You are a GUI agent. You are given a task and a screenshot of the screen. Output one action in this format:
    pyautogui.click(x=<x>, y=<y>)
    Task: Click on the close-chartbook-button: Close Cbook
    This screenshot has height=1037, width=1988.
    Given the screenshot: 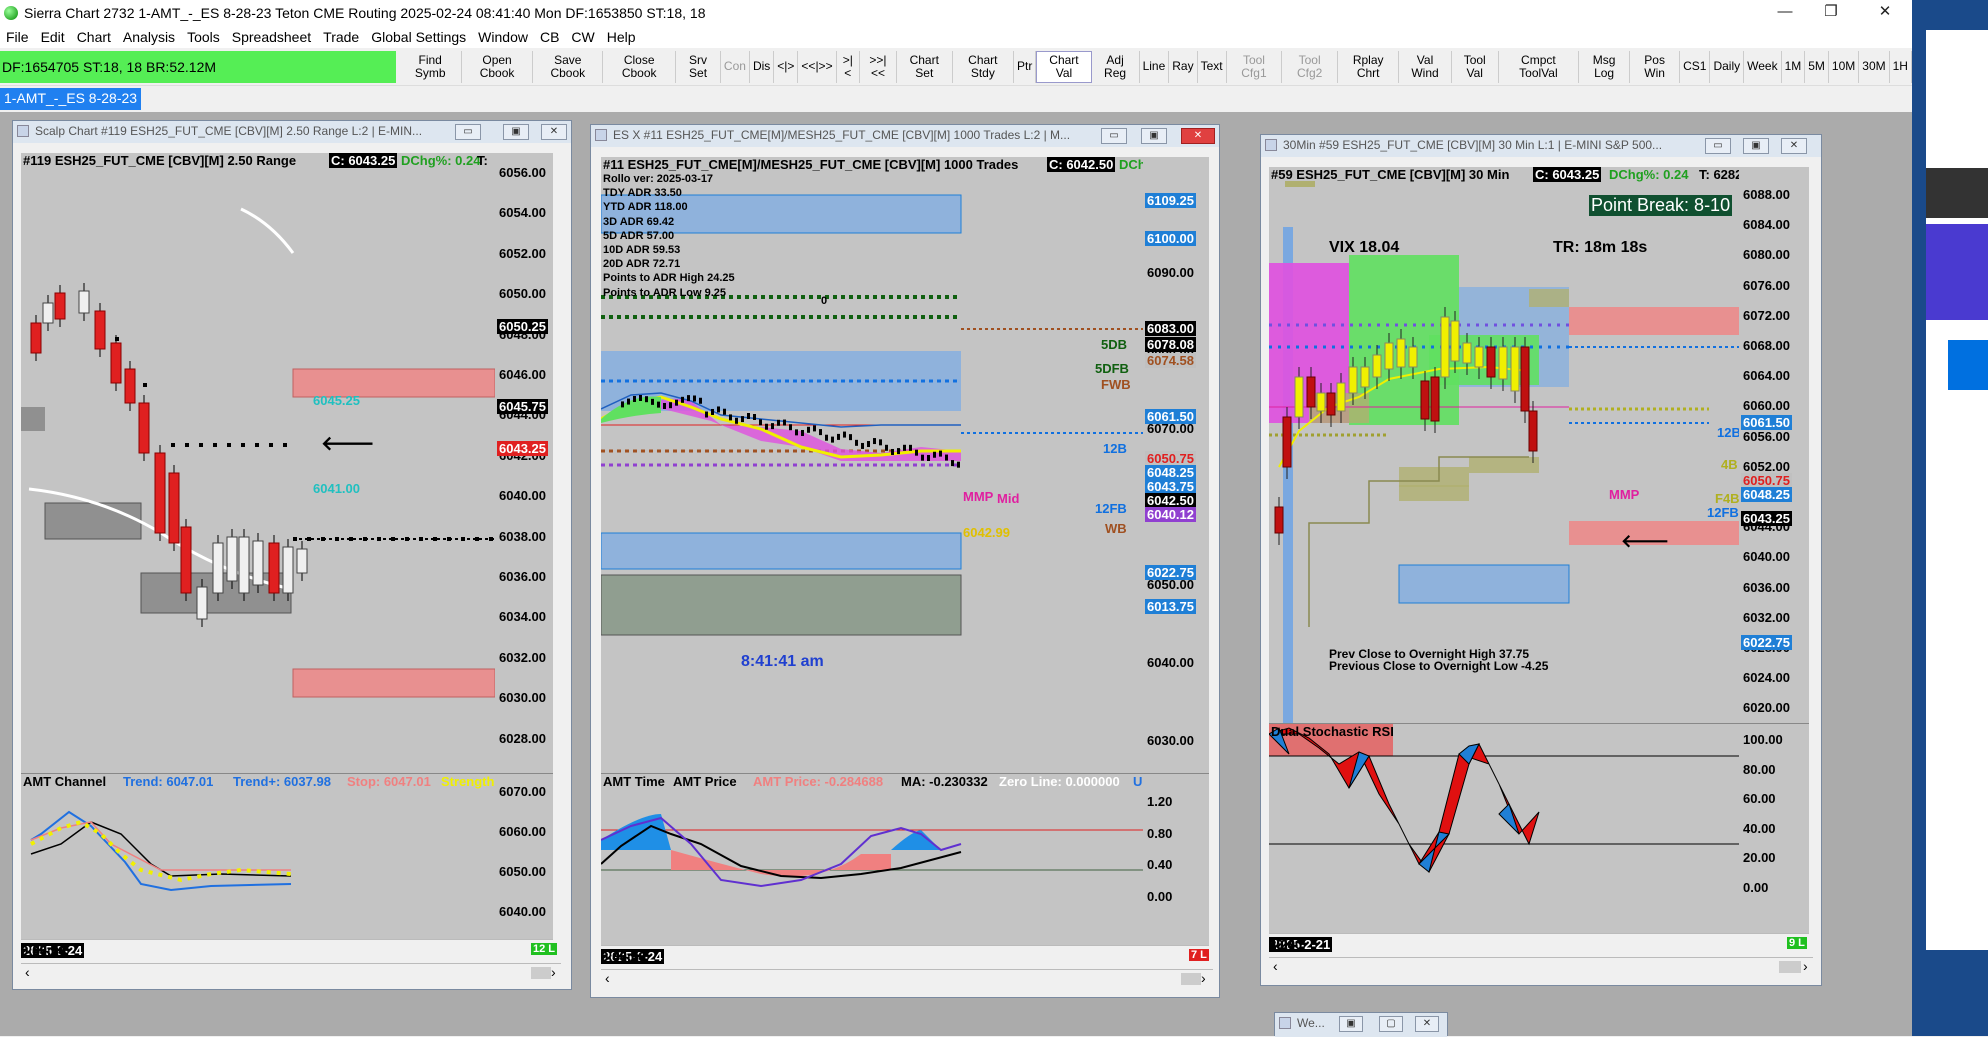 What is the action you would take?
    pyautogui.click(x=640, y=66)
    